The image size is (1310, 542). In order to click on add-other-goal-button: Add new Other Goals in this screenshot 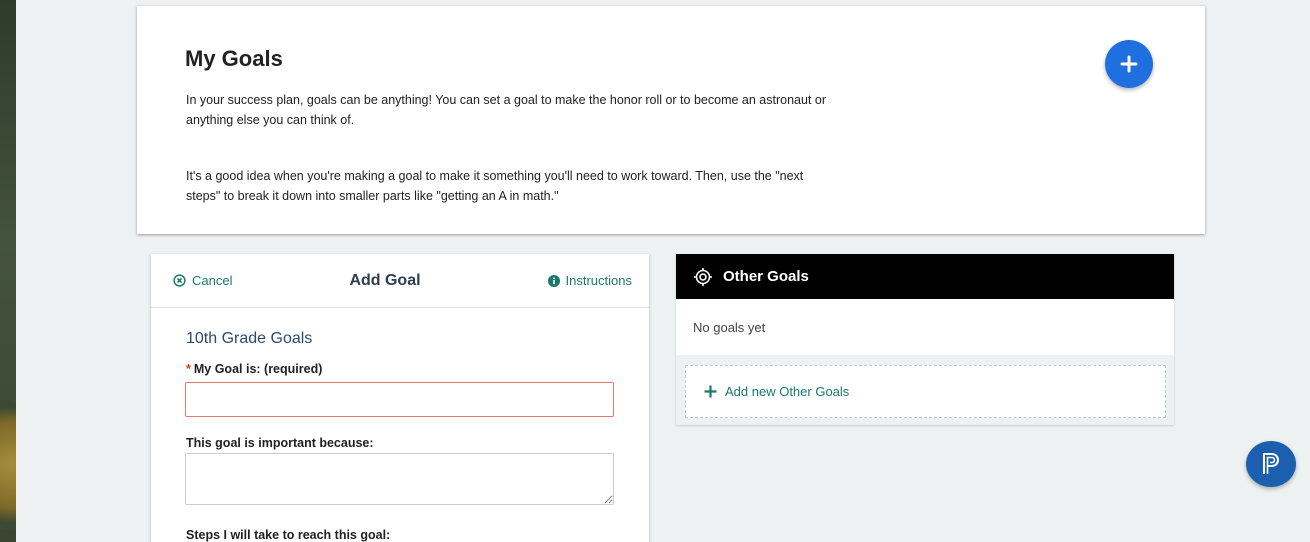, I will do `click(925, 391)`.